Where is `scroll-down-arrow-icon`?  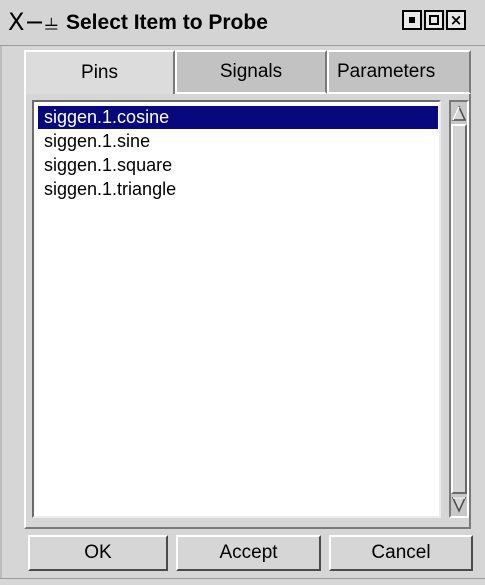 scroll-down-arrow-icon is located at coordinates (459, 504).